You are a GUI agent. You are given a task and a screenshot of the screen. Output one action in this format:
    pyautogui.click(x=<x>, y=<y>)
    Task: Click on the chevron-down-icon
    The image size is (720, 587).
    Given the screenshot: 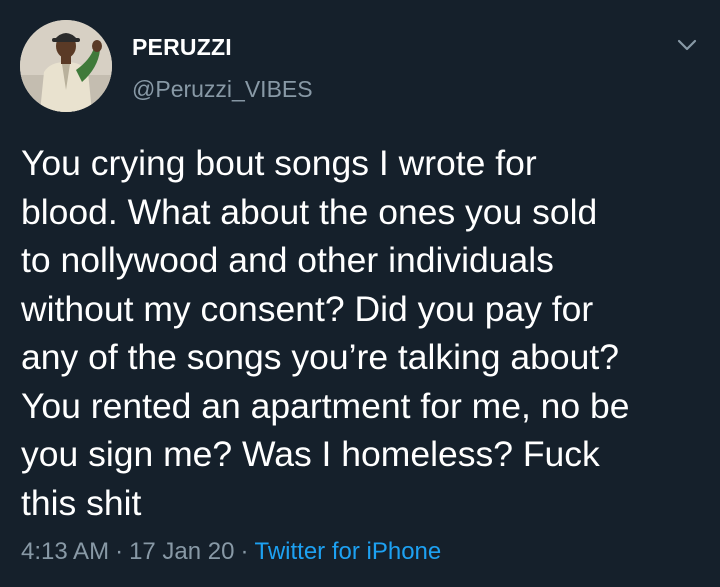 What is the action you would take?
    pyautogui.click(x=687, y=45)
    